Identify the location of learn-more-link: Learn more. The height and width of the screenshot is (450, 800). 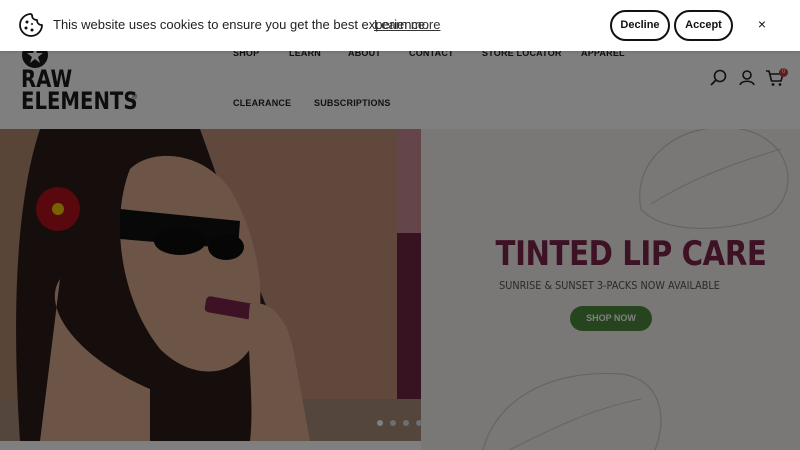
(407, 24).